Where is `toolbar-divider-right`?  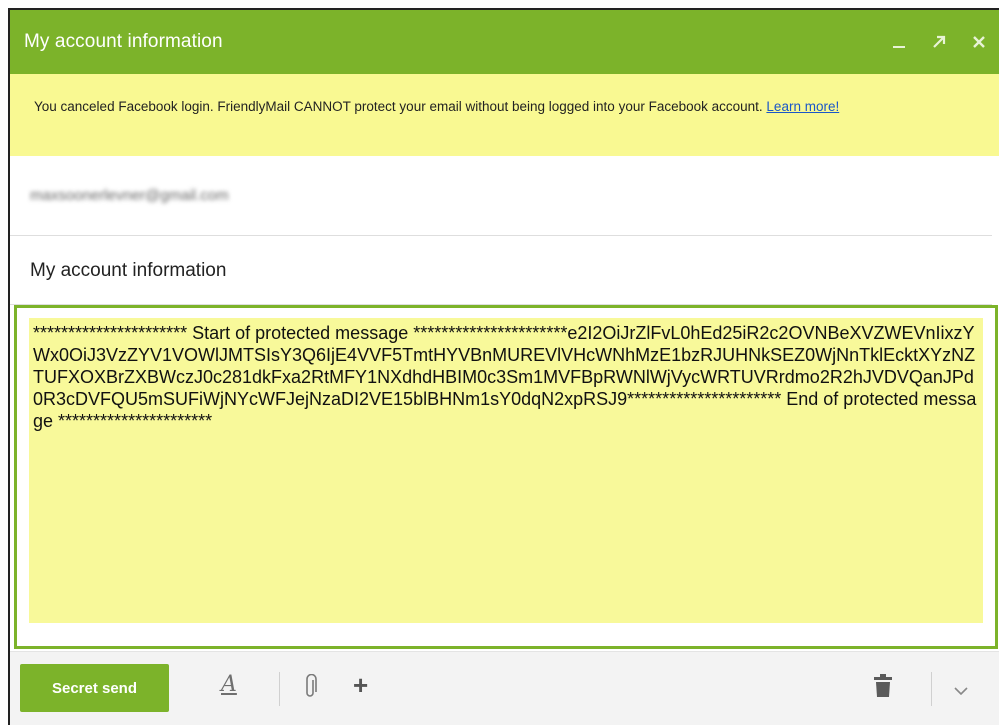
toolbar-divider-right is located at coordinates (931, 689).